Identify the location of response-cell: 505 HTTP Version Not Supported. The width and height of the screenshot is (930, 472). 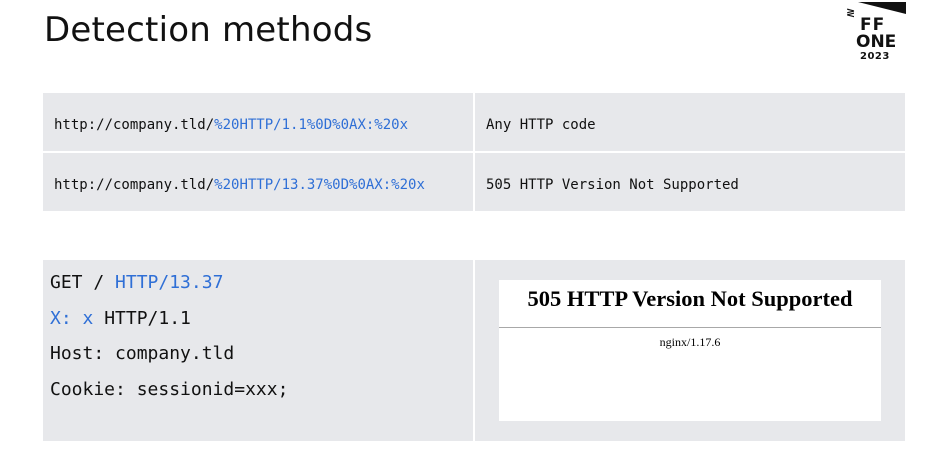
(612, 185).